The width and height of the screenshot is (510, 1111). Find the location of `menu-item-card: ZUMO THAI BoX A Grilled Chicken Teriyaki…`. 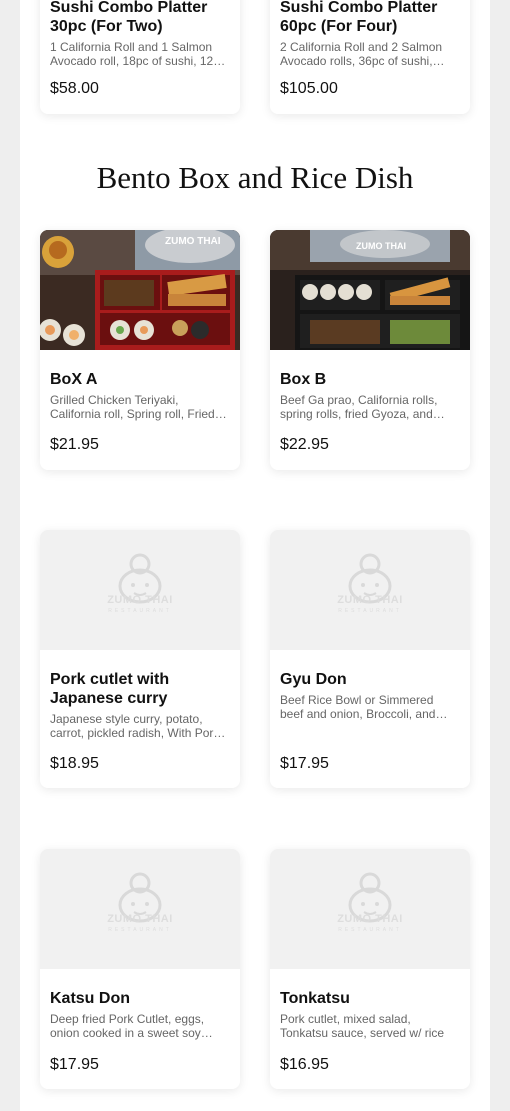

menu-item-card: ZUMO THAI BoX A Grilled Chicken Teriyaki… is located at coordinates (140, 350).